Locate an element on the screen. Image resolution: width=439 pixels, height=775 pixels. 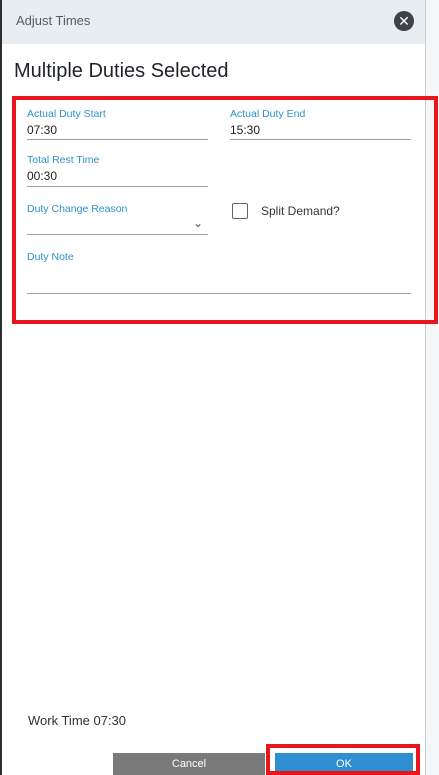
total-rest-time-label: Total Rest Time is located at coordinates (63, 160).